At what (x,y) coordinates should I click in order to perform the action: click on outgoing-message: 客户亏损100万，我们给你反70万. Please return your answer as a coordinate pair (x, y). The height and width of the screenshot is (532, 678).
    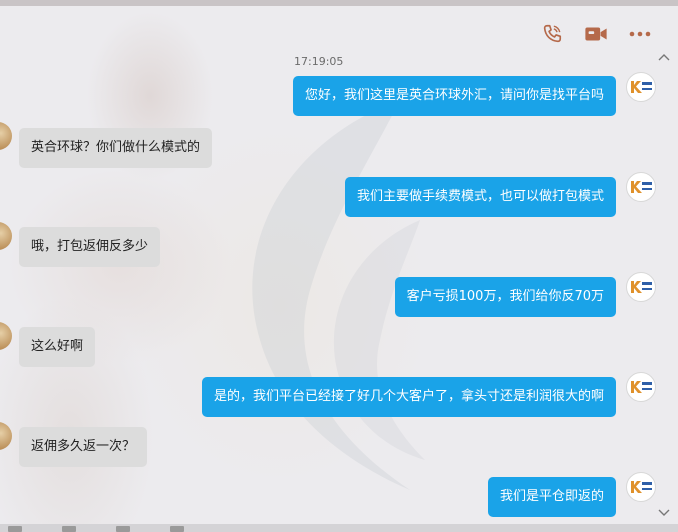
    Looking at the image, I should click on (505, 297).